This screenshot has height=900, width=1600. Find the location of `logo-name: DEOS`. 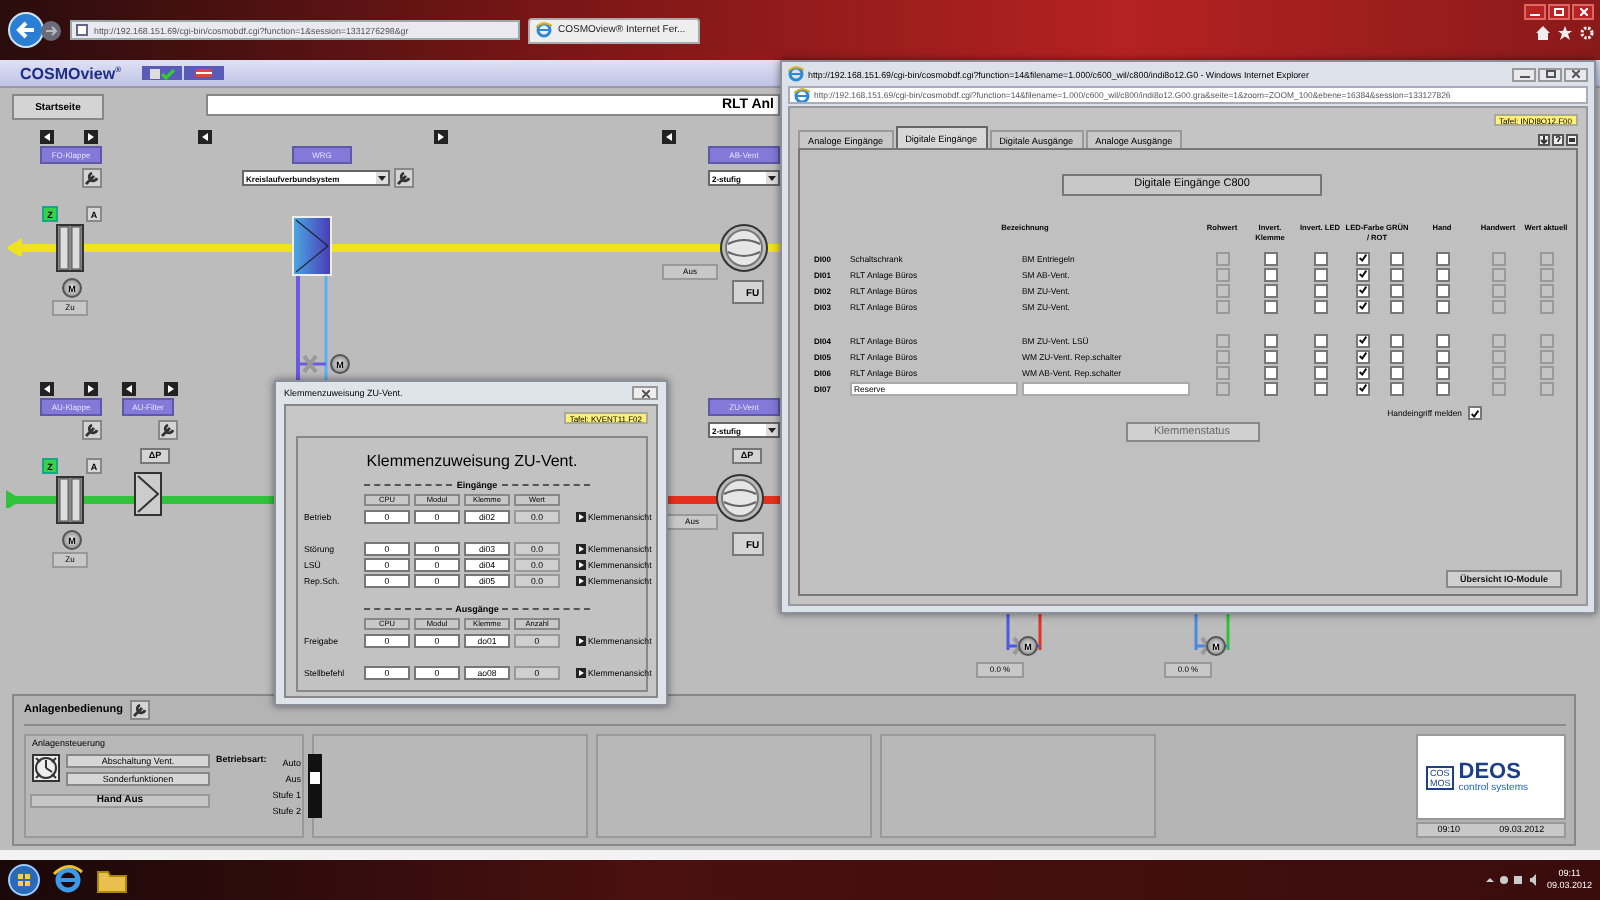

logo-name: DEOS is located at coordinates (1490, 772).